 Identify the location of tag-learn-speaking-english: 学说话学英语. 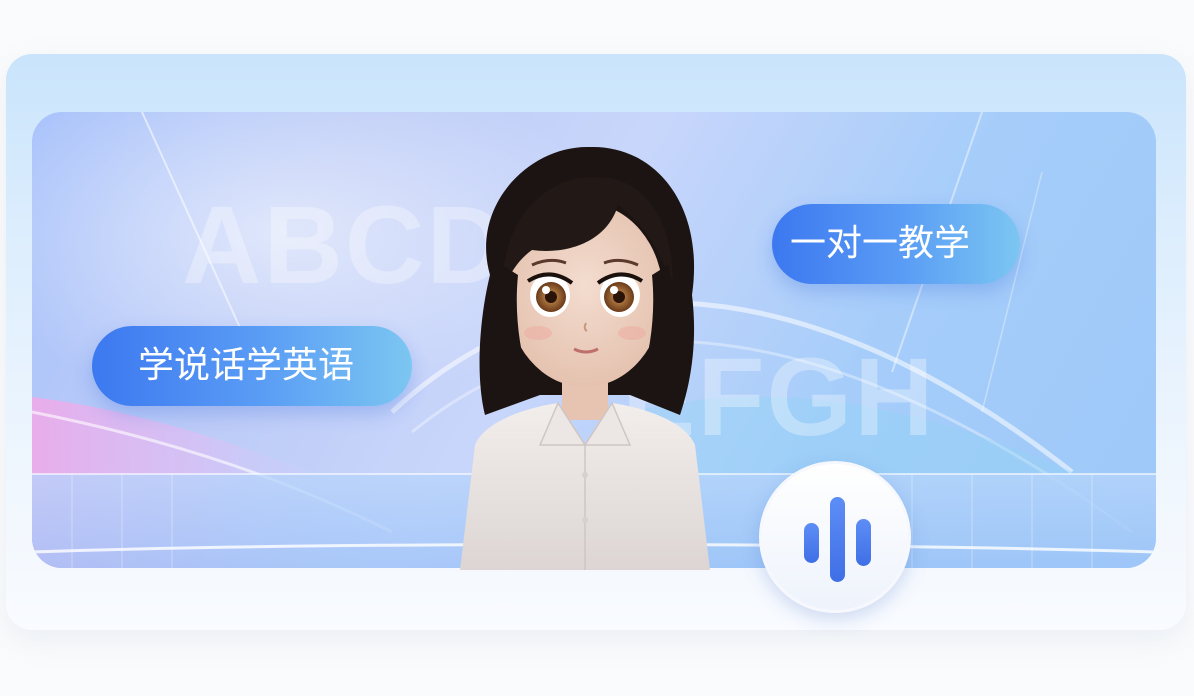
(252, 366).